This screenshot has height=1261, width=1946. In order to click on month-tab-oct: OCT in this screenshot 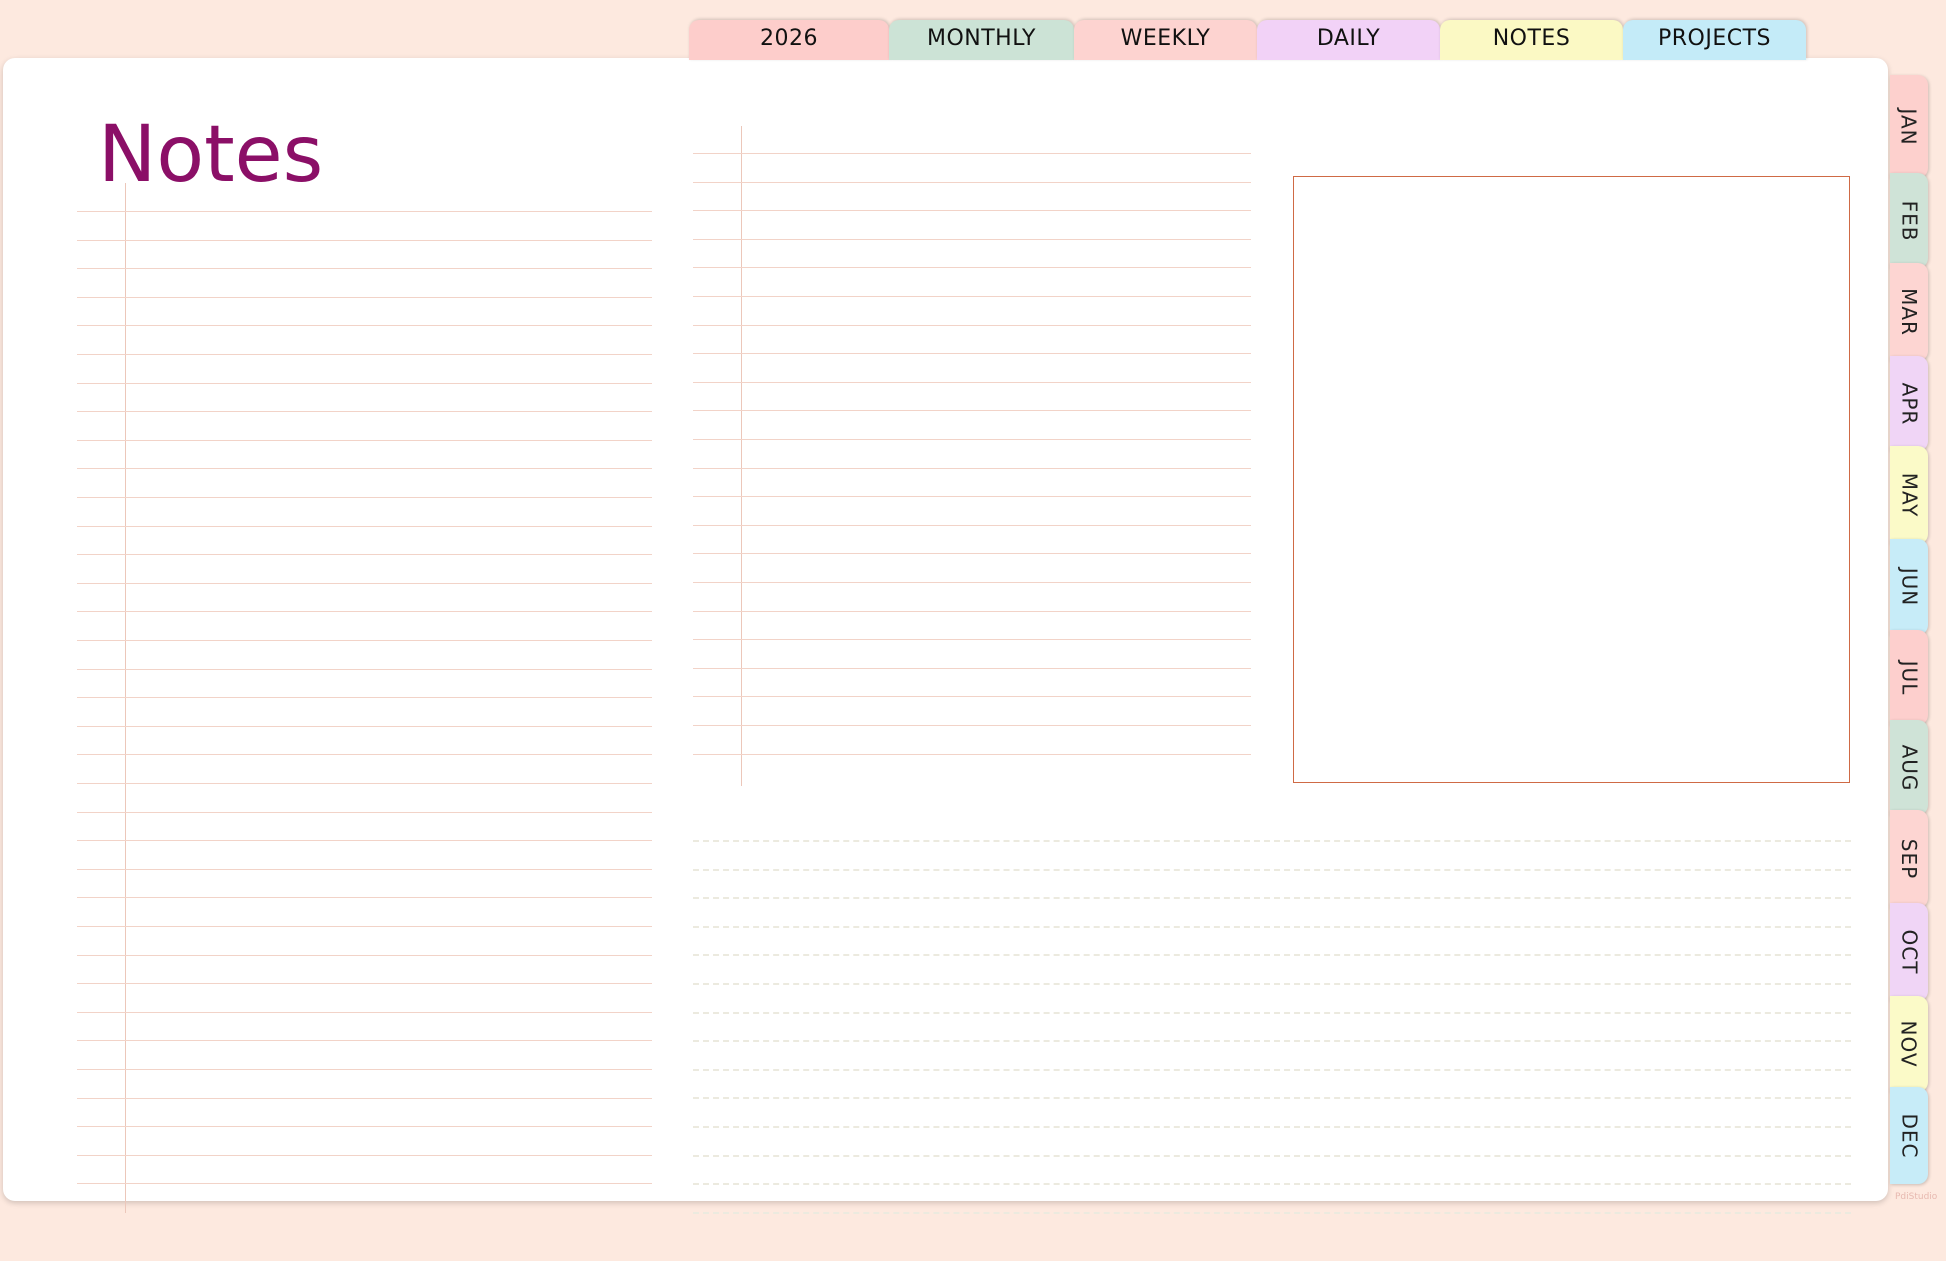, I will do `click(1909, 952)`.